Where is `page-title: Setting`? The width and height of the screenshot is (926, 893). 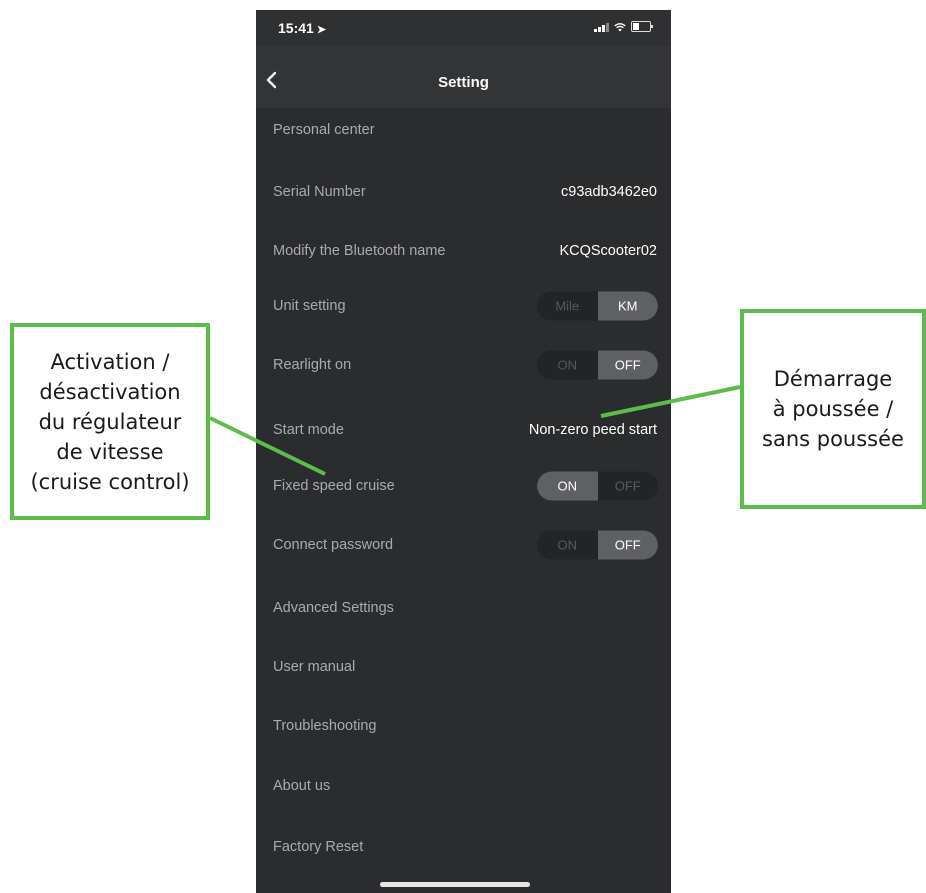
page-title: Setting is located at coordinates (463, 82).